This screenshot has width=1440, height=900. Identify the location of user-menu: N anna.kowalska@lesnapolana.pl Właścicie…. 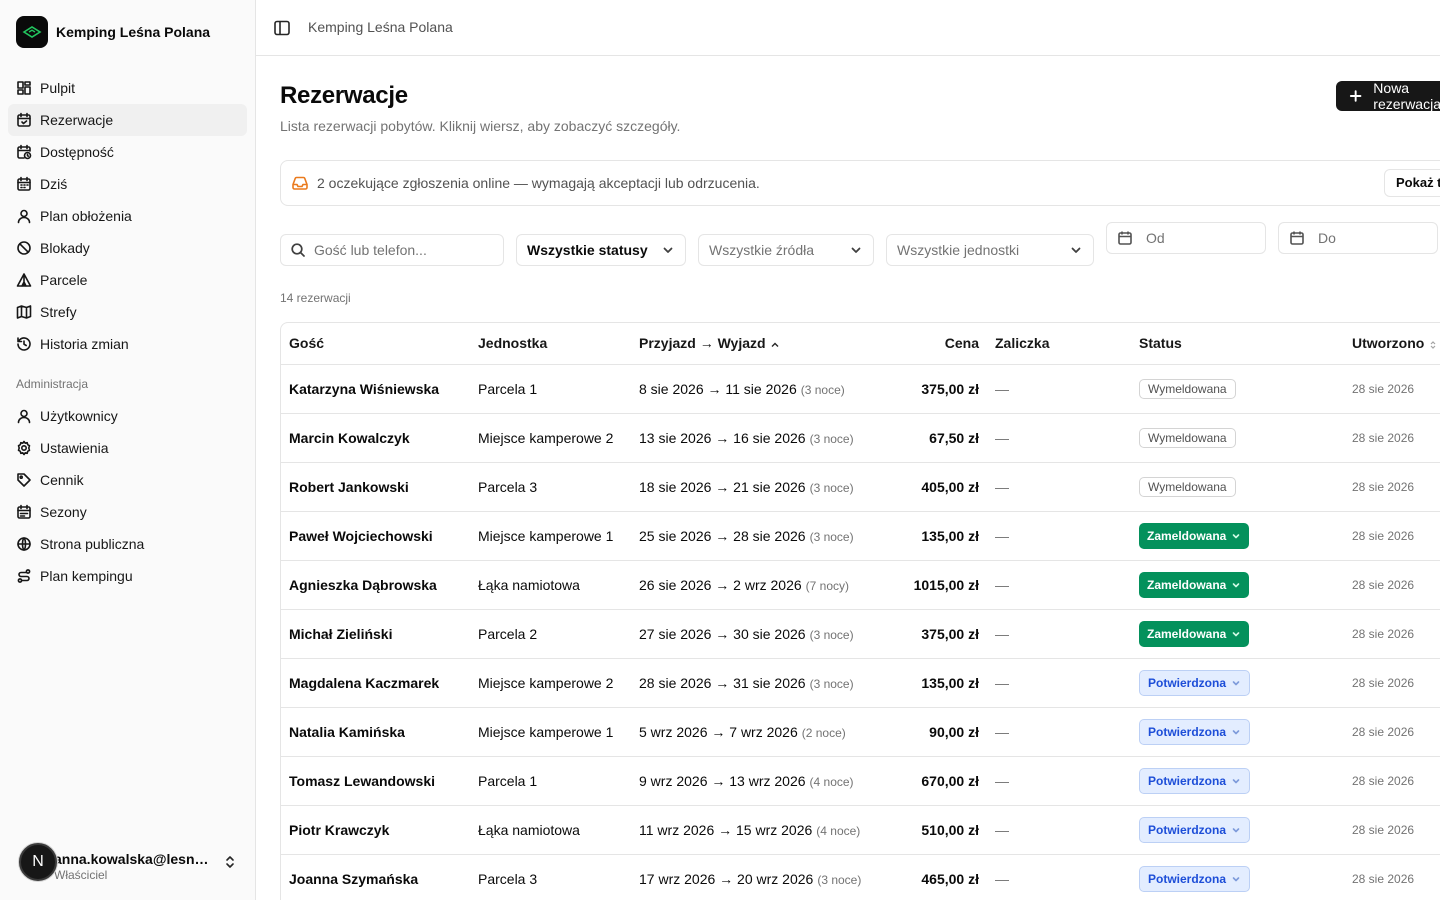
(127, 862).